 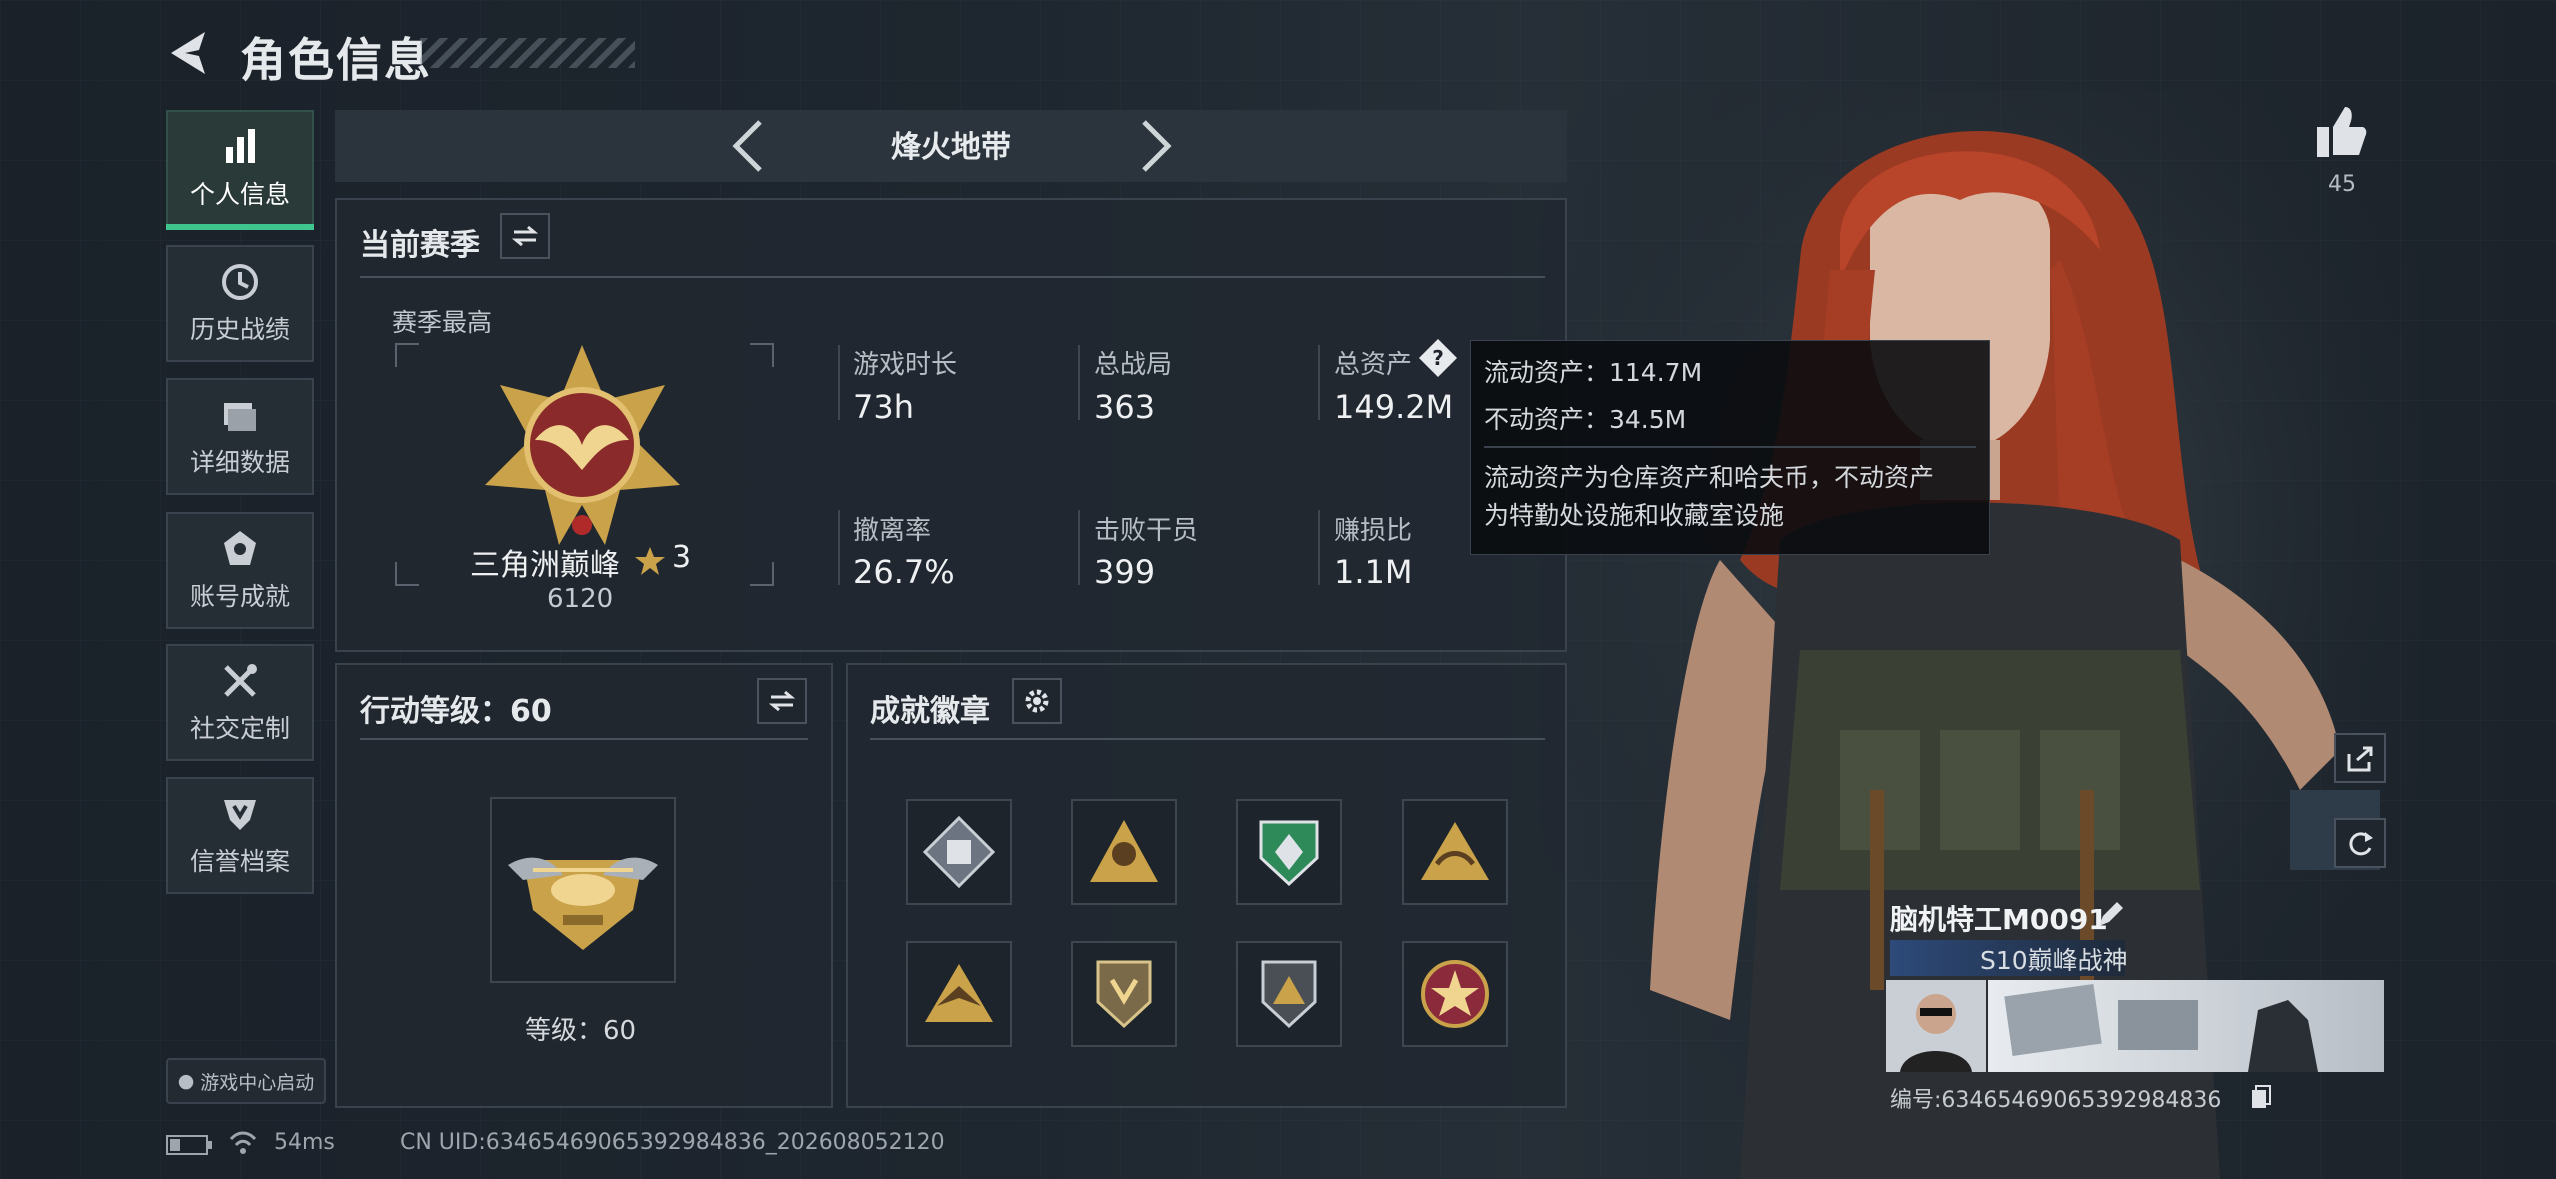 What do you see at coordinates (1156, 146) in the screenshot?
I see `next-mode-arrow-icon` at bounding box center [1156, 146].